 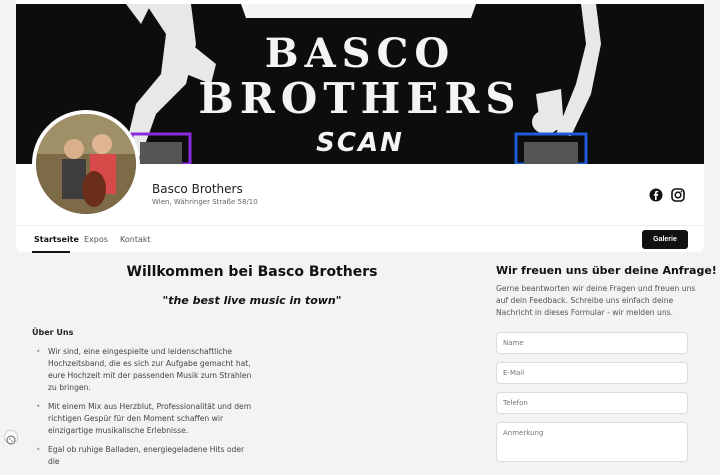 I want to click on facebook-icon, so click(x=656, y=194).